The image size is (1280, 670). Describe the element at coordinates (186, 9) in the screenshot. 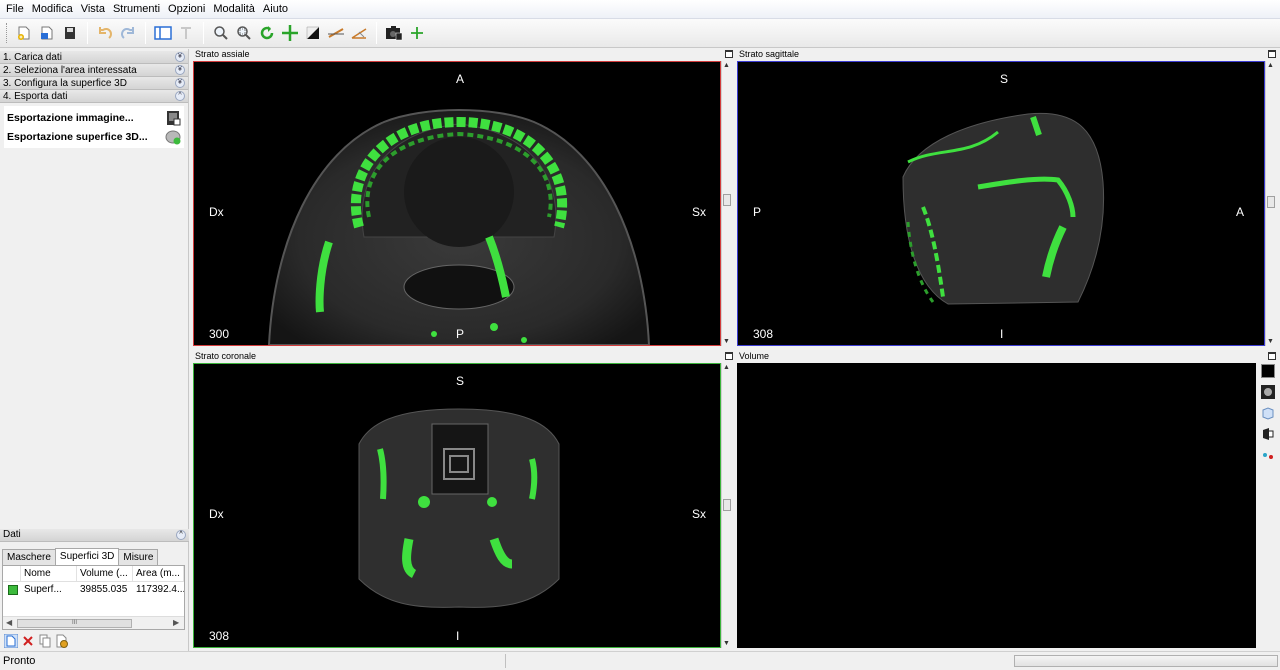

I see `menu-opzioni: Opzioni` at that location.